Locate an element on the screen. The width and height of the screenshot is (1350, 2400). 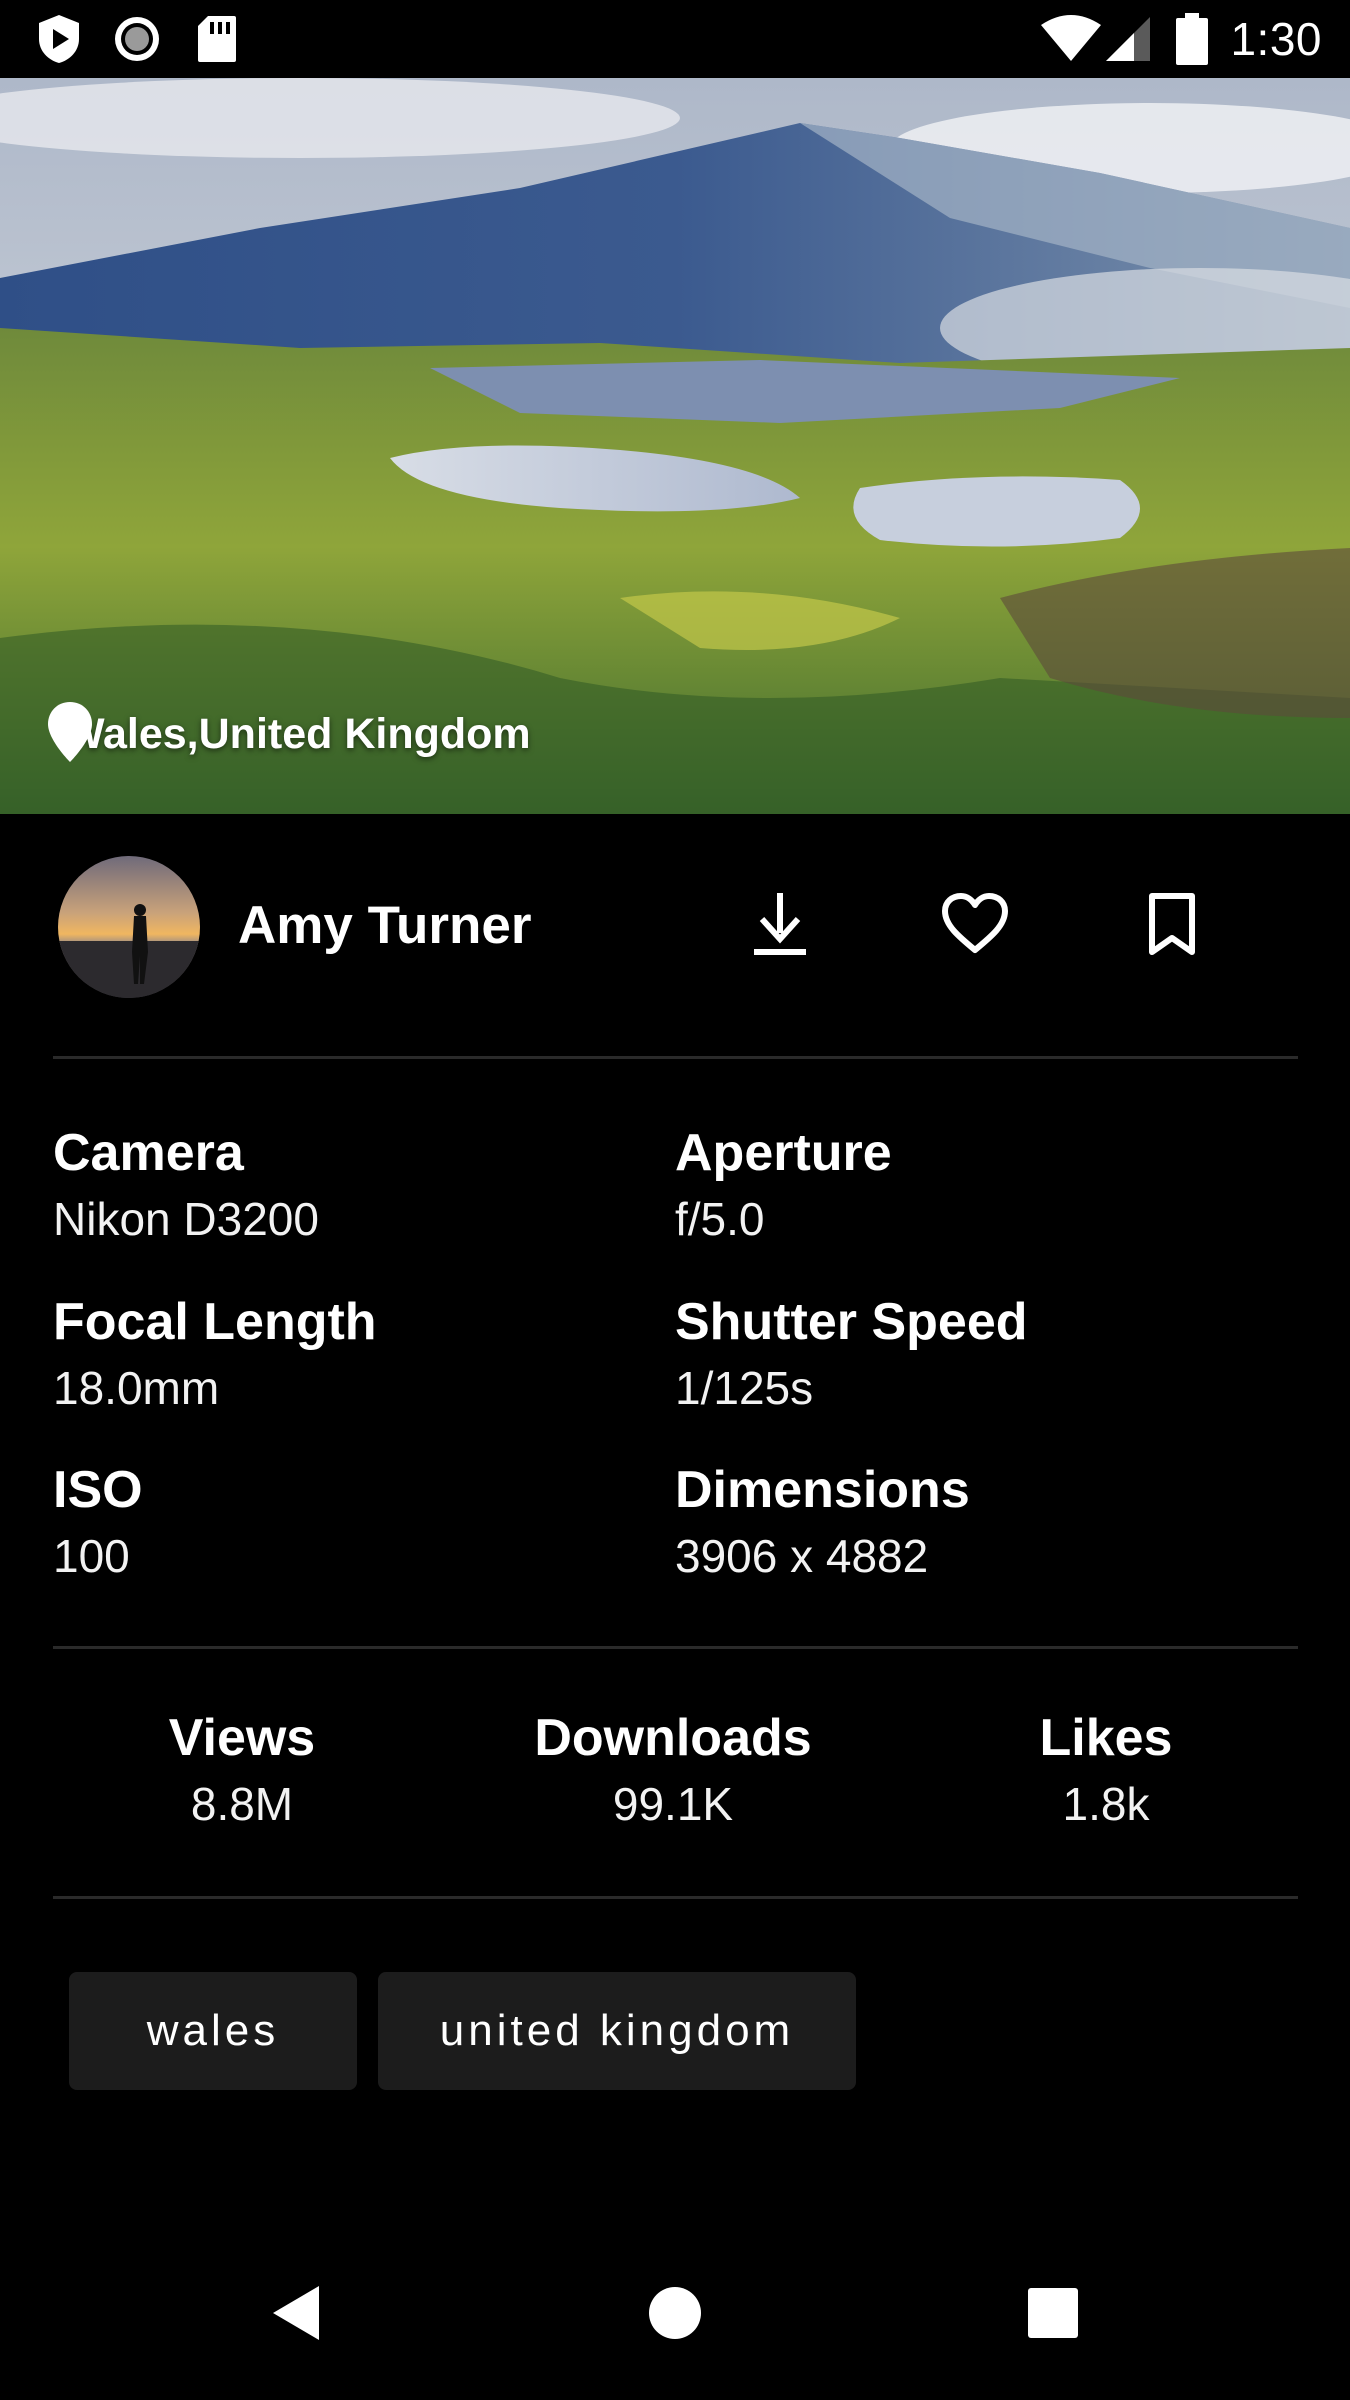
exif-dimensions: Dimensions 3906 x 4882 is located at coordinates (975, 1523).